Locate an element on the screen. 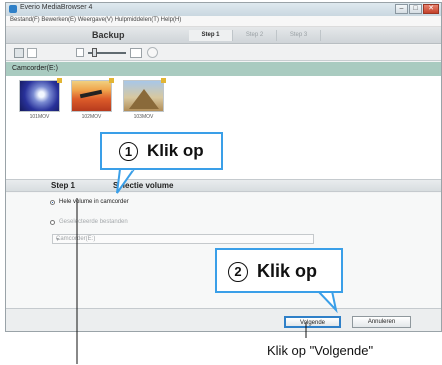  page-title: Backup is located at coordinates (108, 35).